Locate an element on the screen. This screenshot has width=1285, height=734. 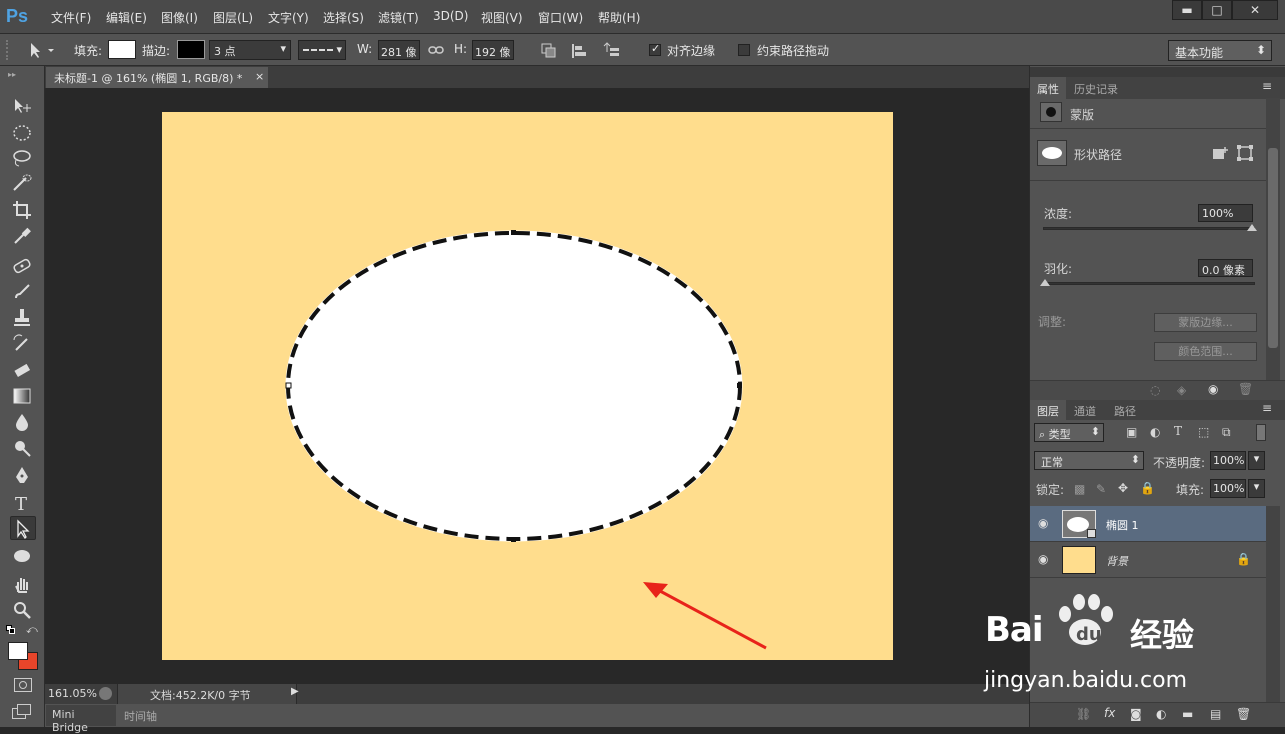
adjustment-layer-icon: ◐ is located at coordinates (1161, 714).